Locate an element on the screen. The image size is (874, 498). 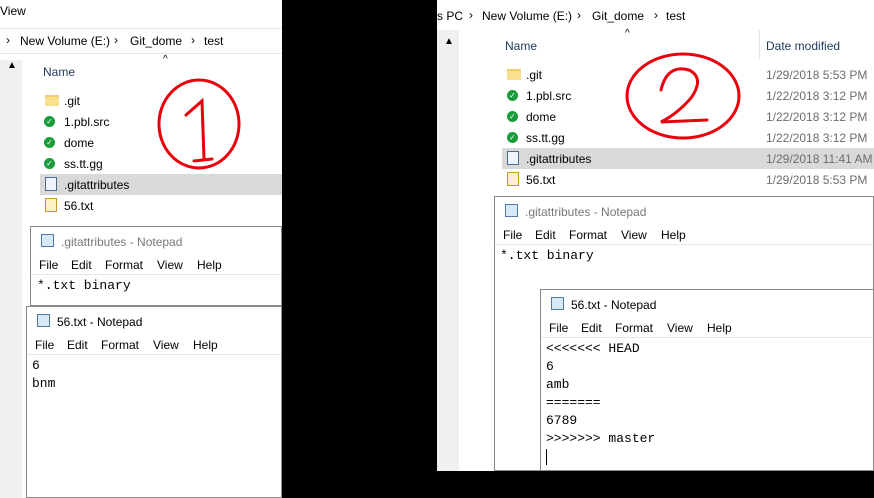
file-name: 56.txt is located at coordinates (79, 206).